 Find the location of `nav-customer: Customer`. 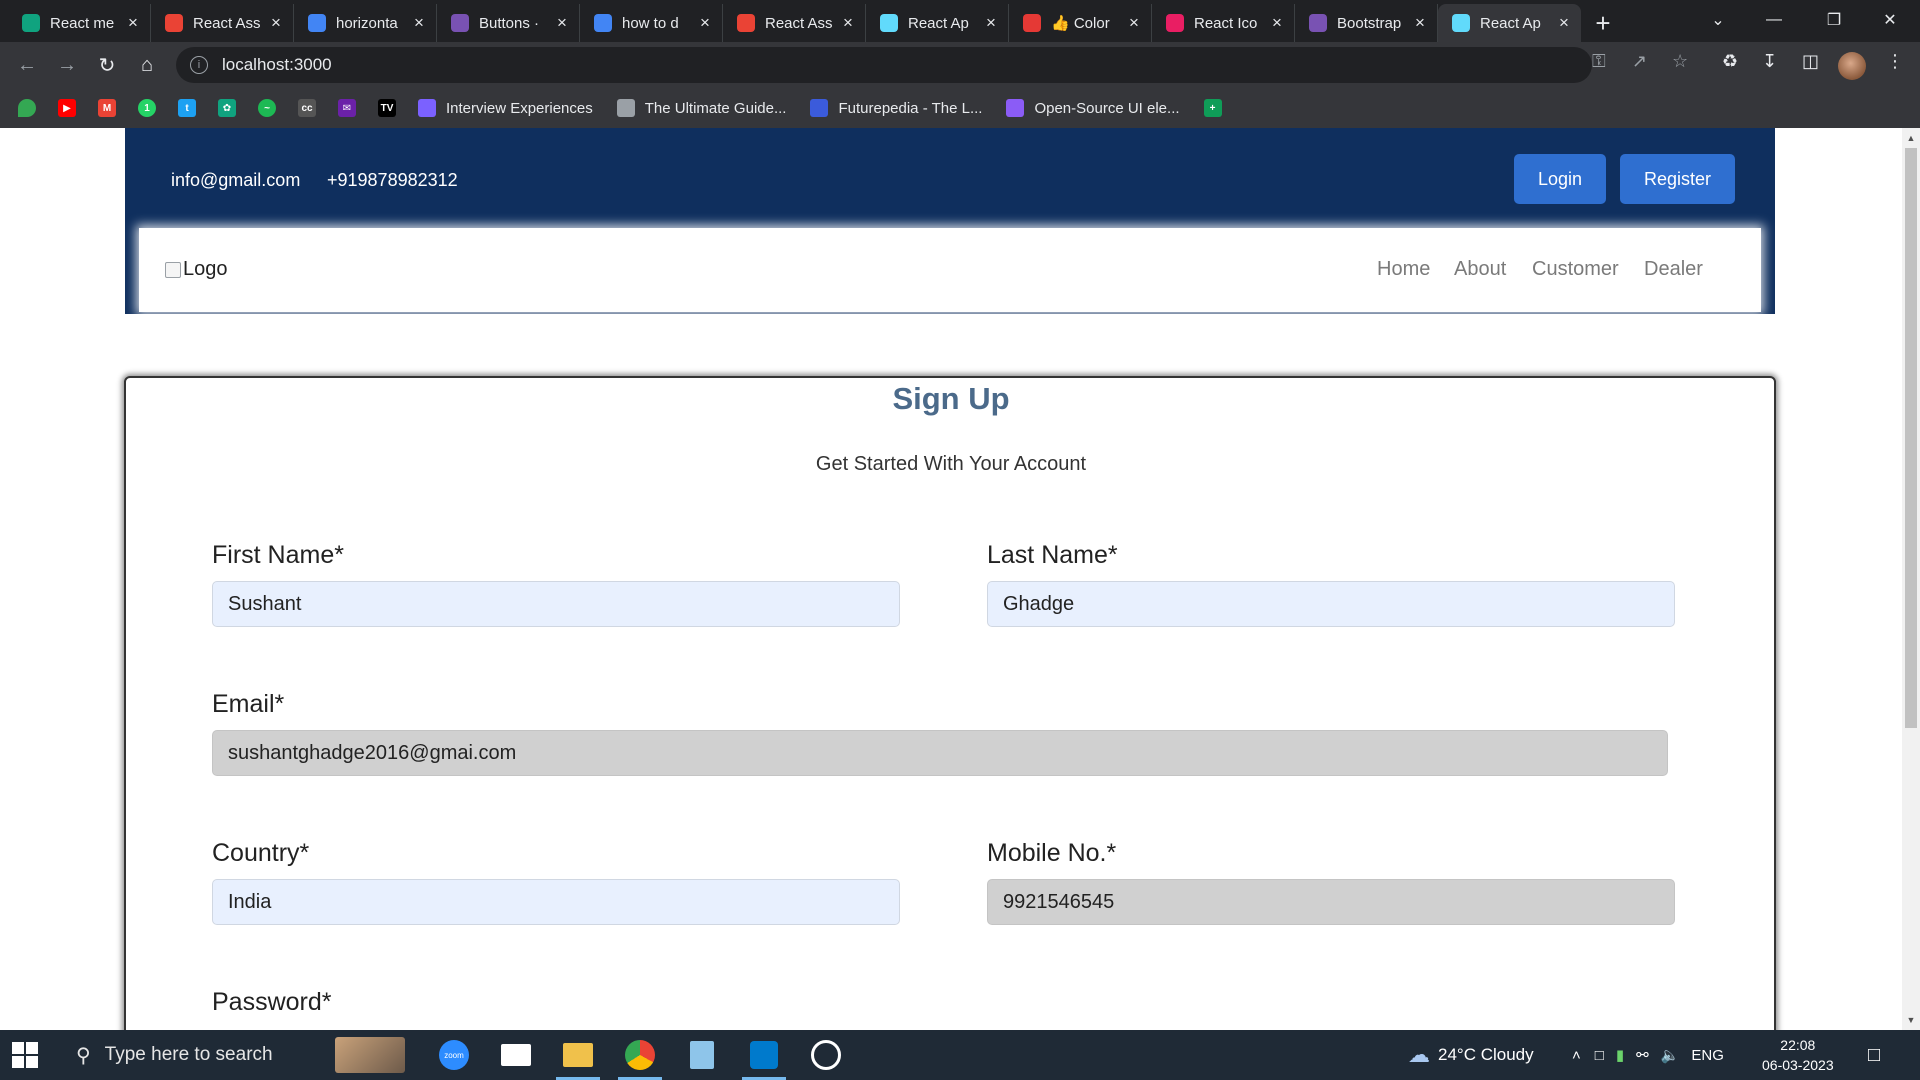

nav-customer: Customer is located at coordinates (1575, 269).